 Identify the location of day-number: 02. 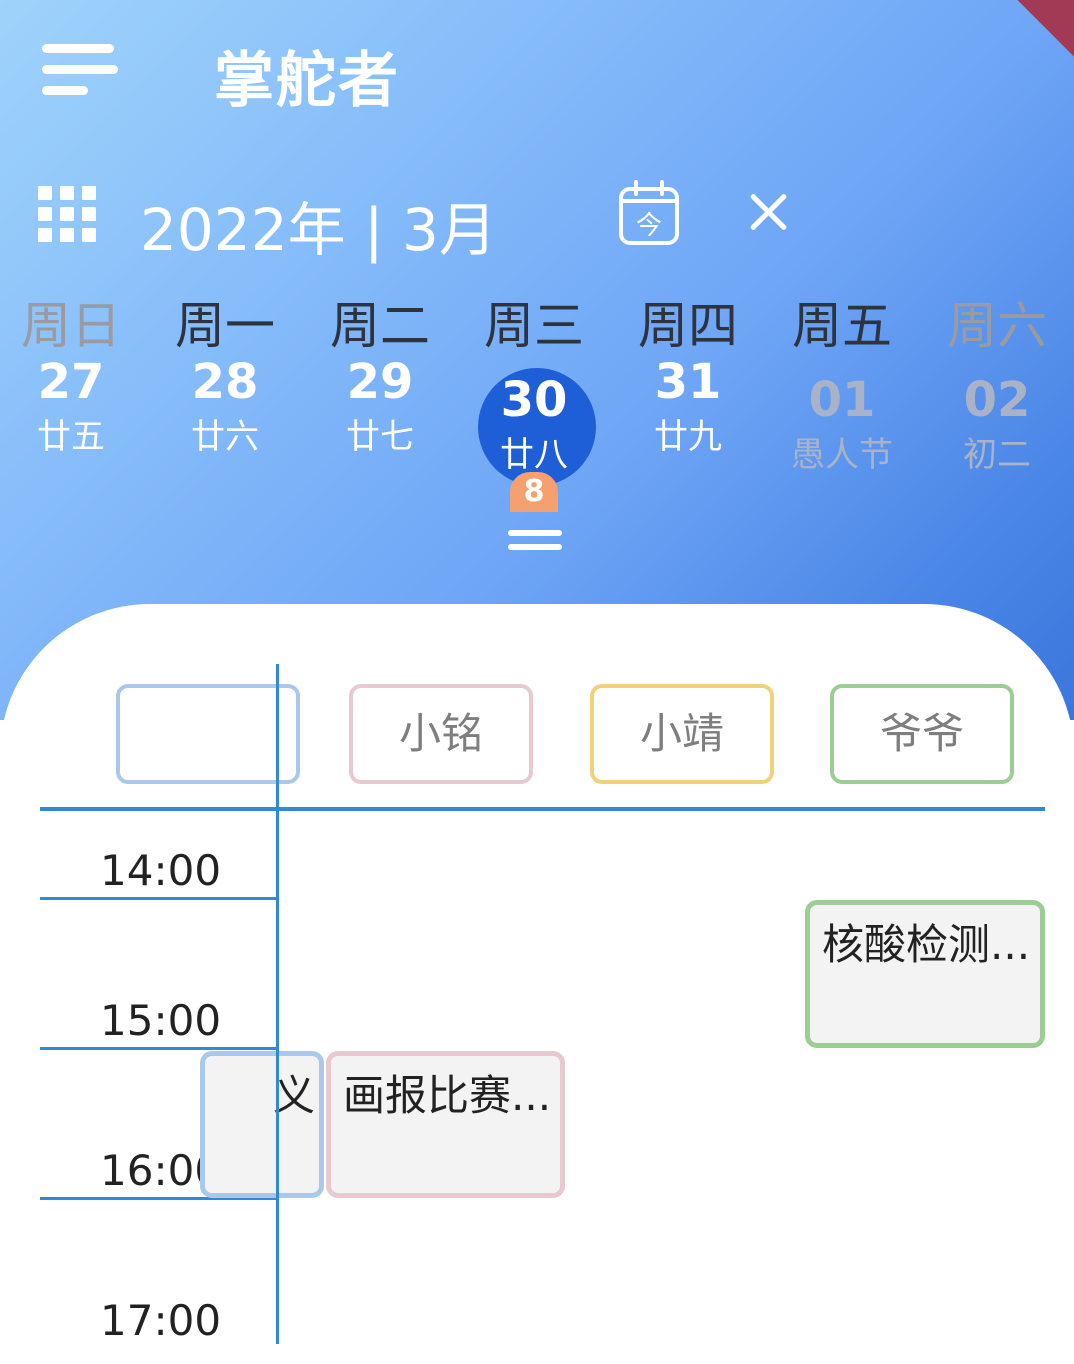
(997, 400).